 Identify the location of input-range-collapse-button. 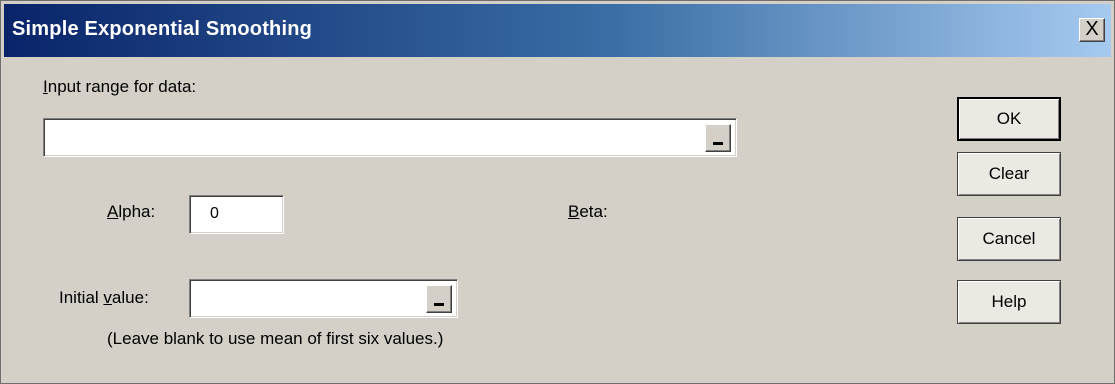
(718, 138).